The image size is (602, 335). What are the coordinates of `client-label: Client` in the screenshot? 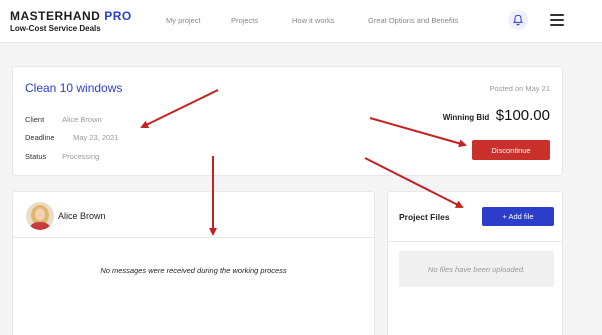 It's located at (35, 119).